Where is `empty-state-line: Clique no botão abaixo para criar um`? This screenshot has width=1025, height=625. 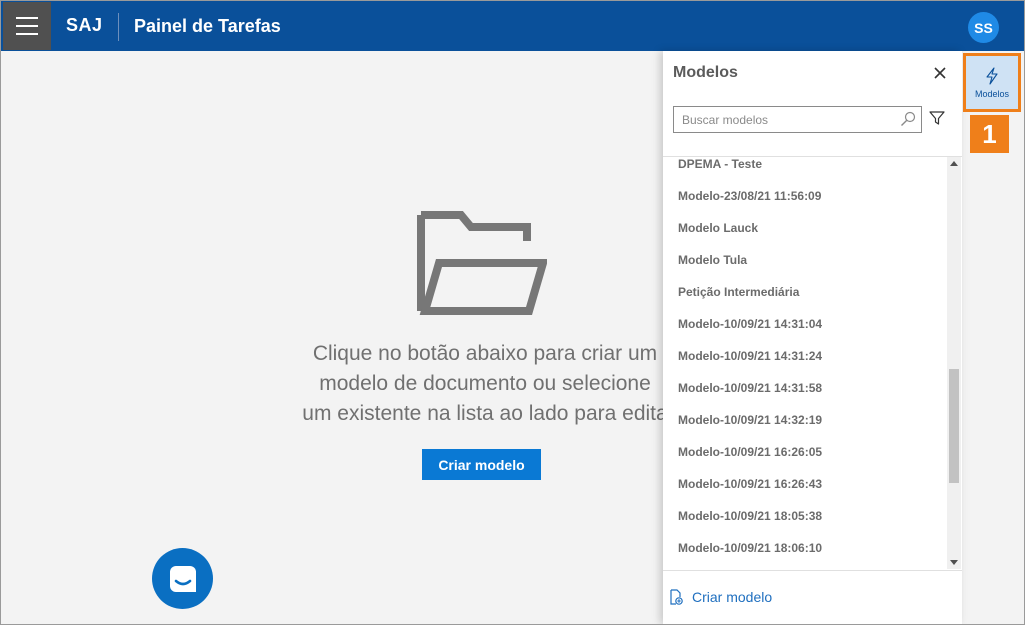 empty-state-line: Clique no botão abaixo para criar um is located at coordinates (485, 353).